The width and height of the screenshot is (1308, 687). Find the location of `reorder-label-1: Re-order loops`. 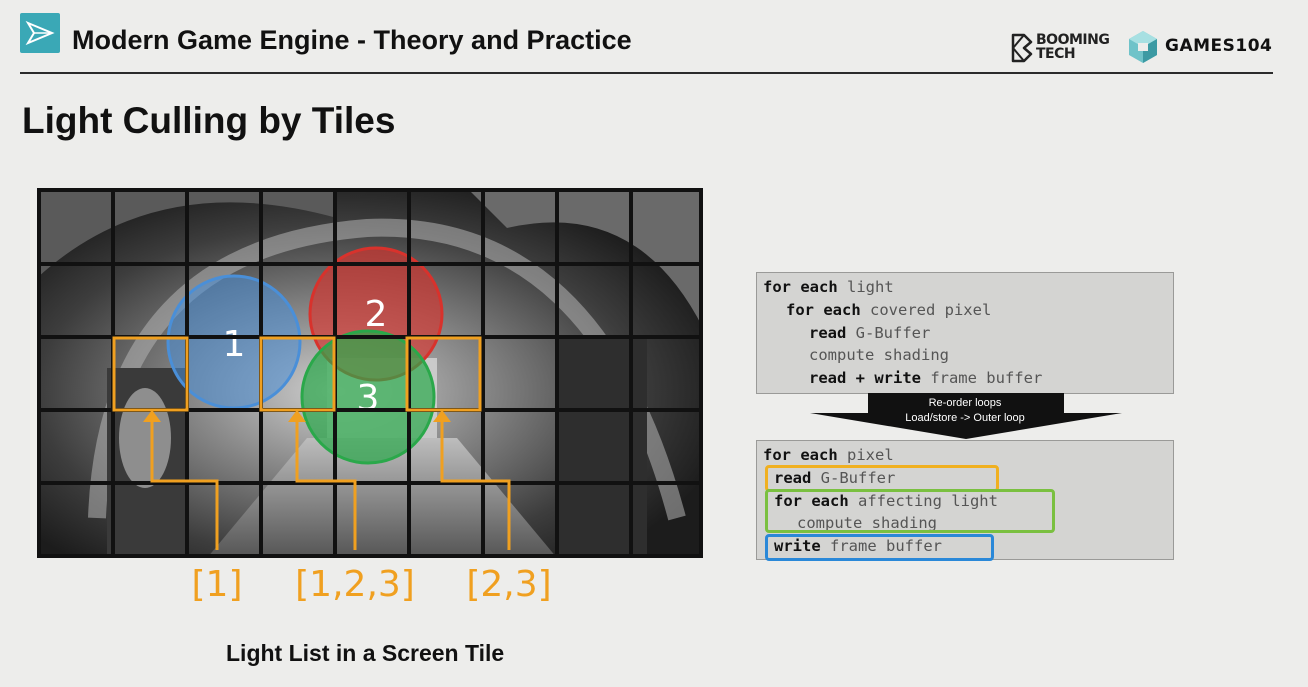

reorder-label-1: Re-order loops is located at coordinates (965, 403).